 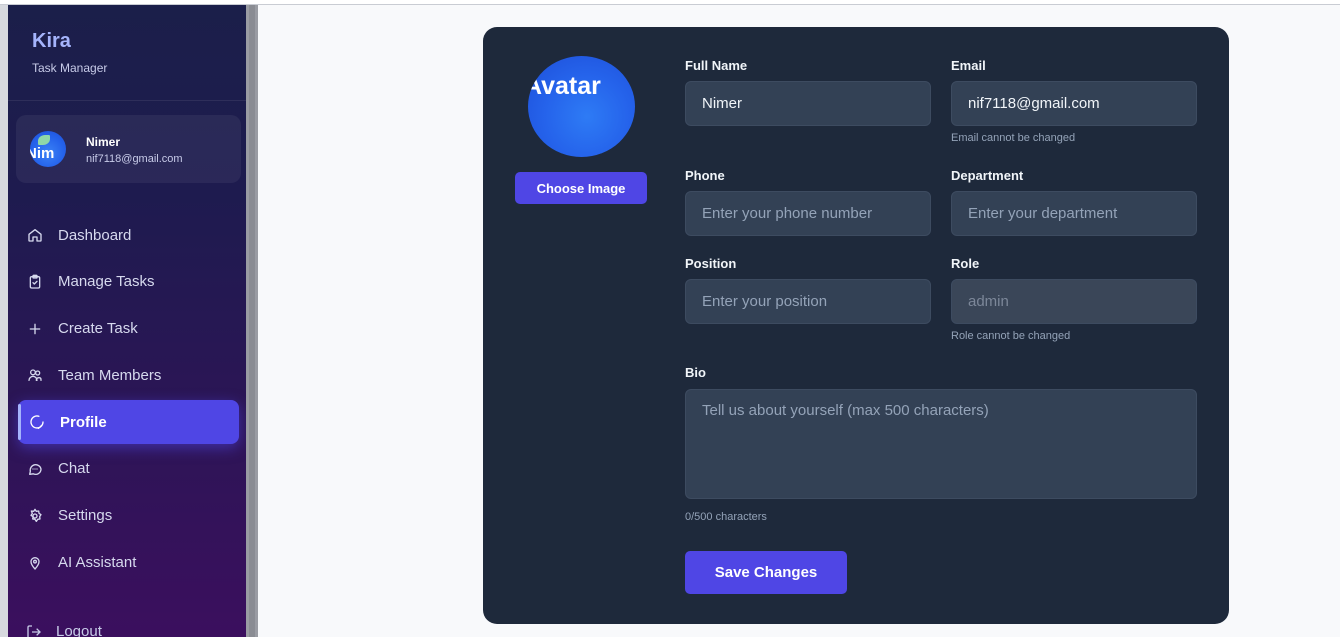 I want to click on window-top-edge, so click(x=670, y=2).